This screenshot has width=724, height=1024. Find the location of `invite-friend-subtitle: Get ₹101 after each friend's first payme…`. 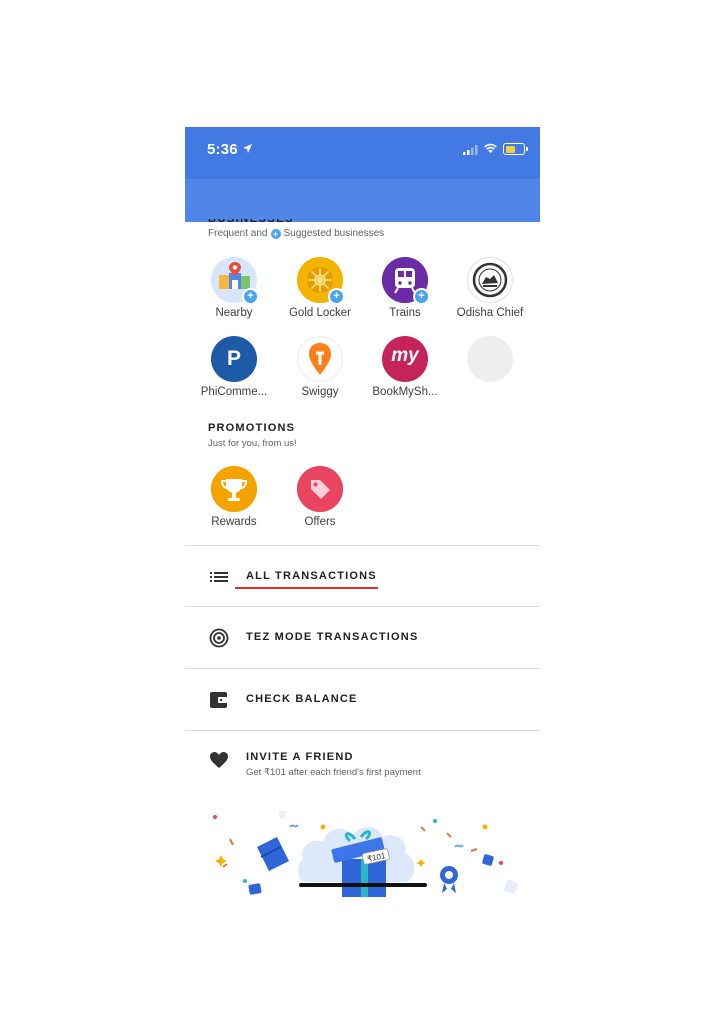

invite-friend-subtitle: Get ₹101 after each friend's first payme… is located at coordinates (333, 772).